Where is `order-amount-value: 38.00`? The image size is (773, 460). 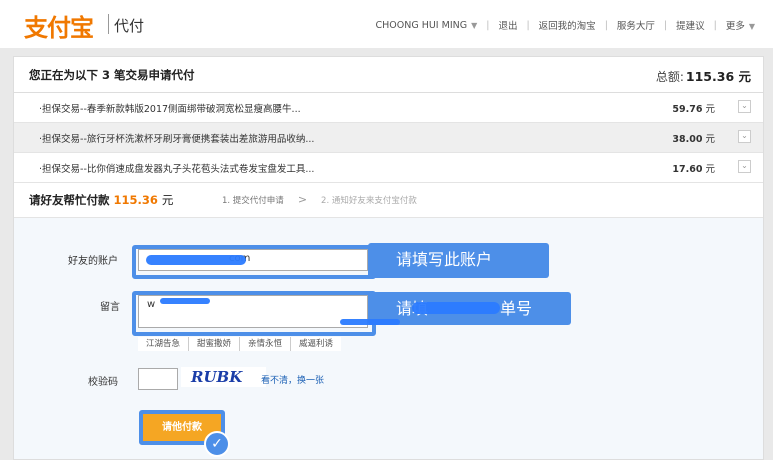 order-amount-value: 38.00 is located at coordinates (687, 139).